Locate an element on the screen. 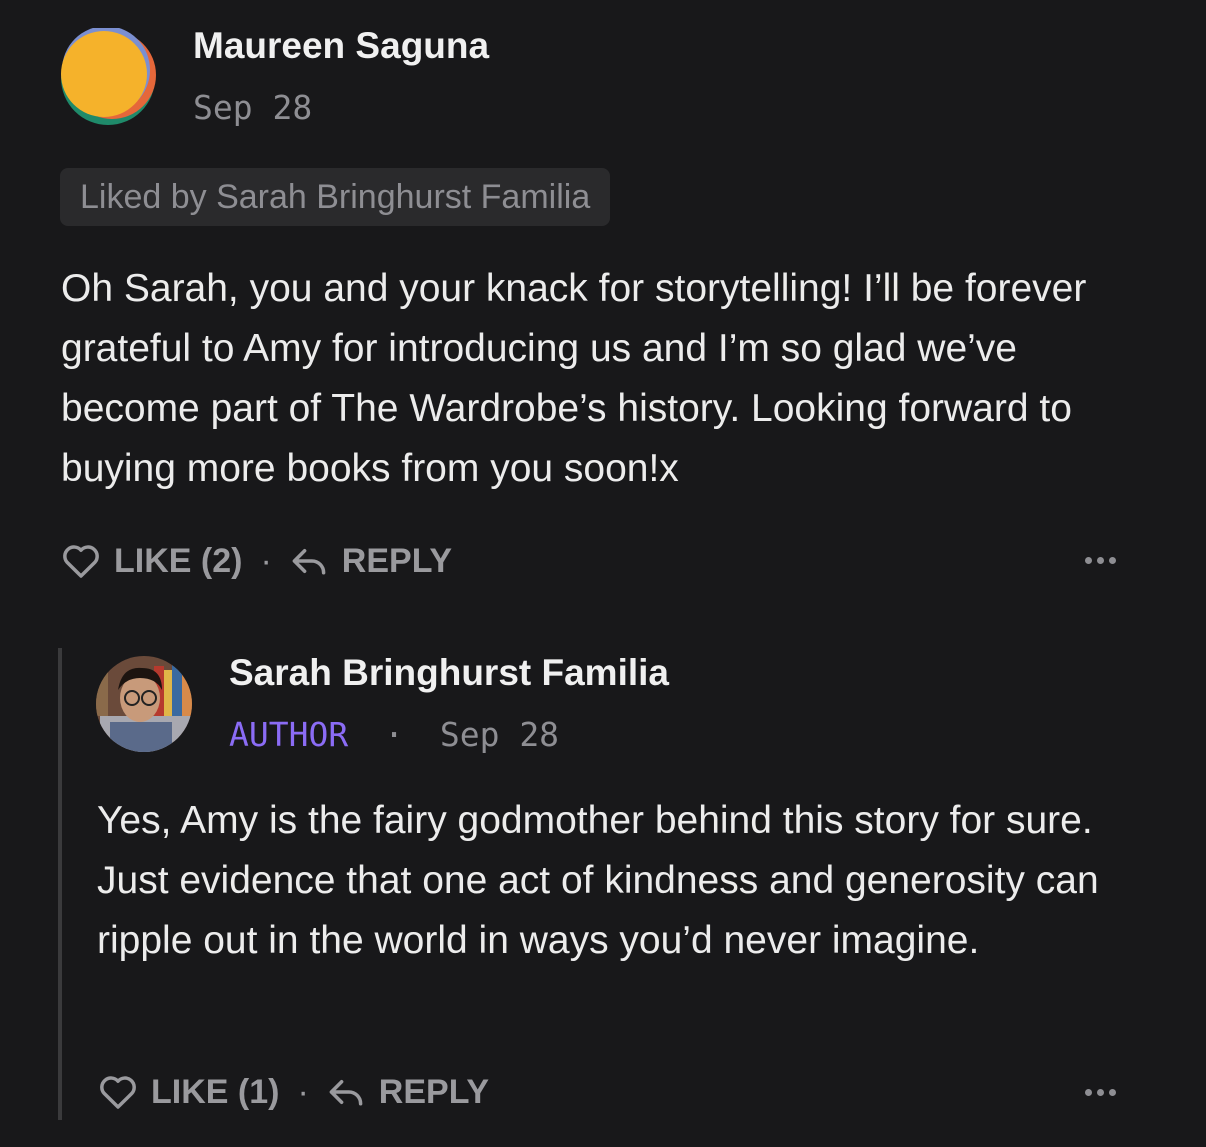 This screenshot has height=1147, width=1206. liked-by-badge: Liked by Sarah Bringhurst Familia is located at coordinates (335, 197).